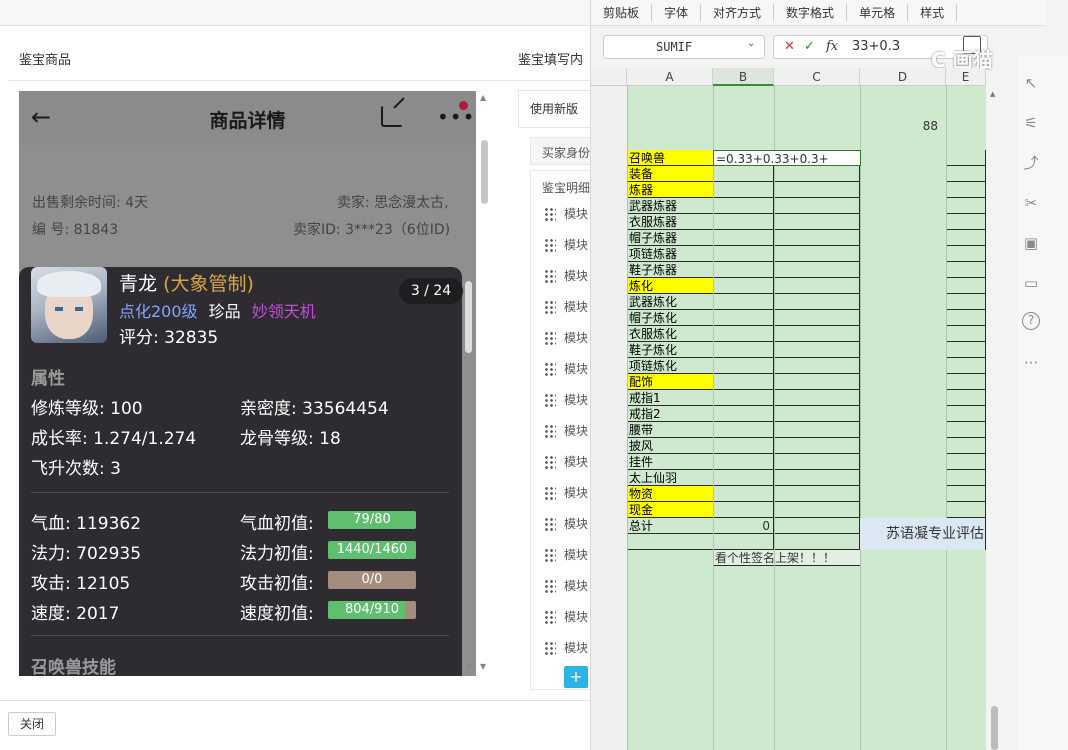  Describe the element at coordinates (392, 116) in the screenshot. I see `share-icon` at that location.